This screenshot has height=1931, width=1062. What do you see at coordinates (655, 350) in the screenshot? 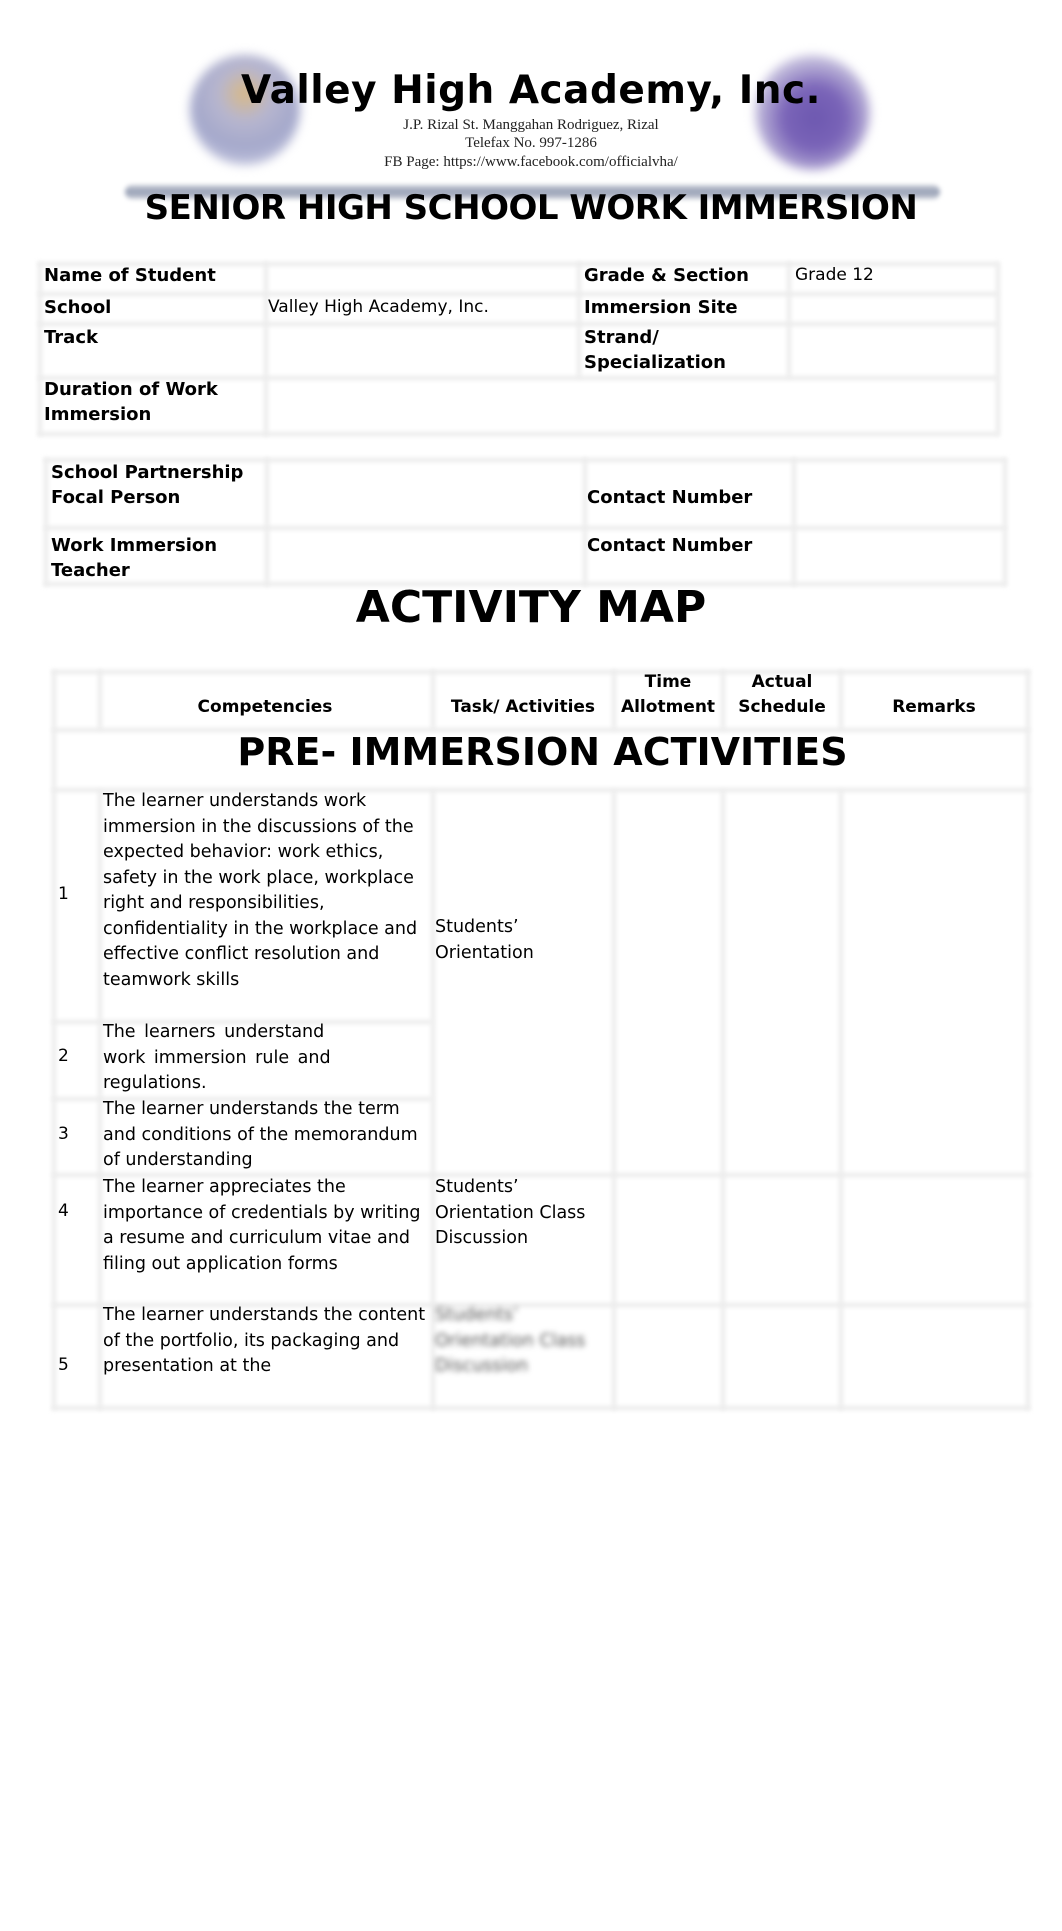
I see `strand-label: Strand/ Specialization` at bounding box center [655, 350].